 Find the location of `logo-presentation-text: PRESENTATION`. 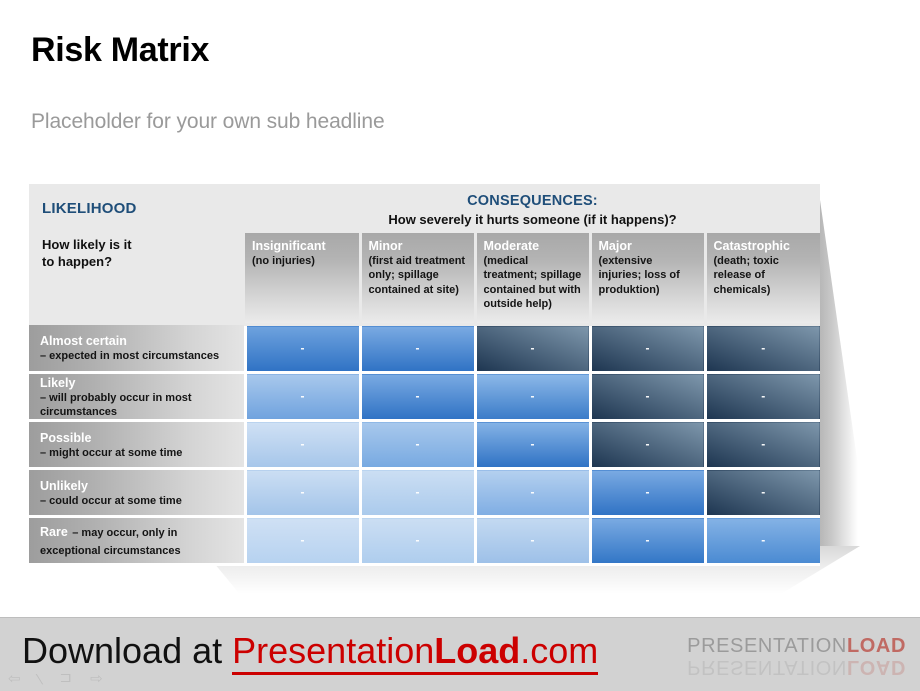

logo-presentation-text: PRESENTATION is located at coordinates (767, 646).